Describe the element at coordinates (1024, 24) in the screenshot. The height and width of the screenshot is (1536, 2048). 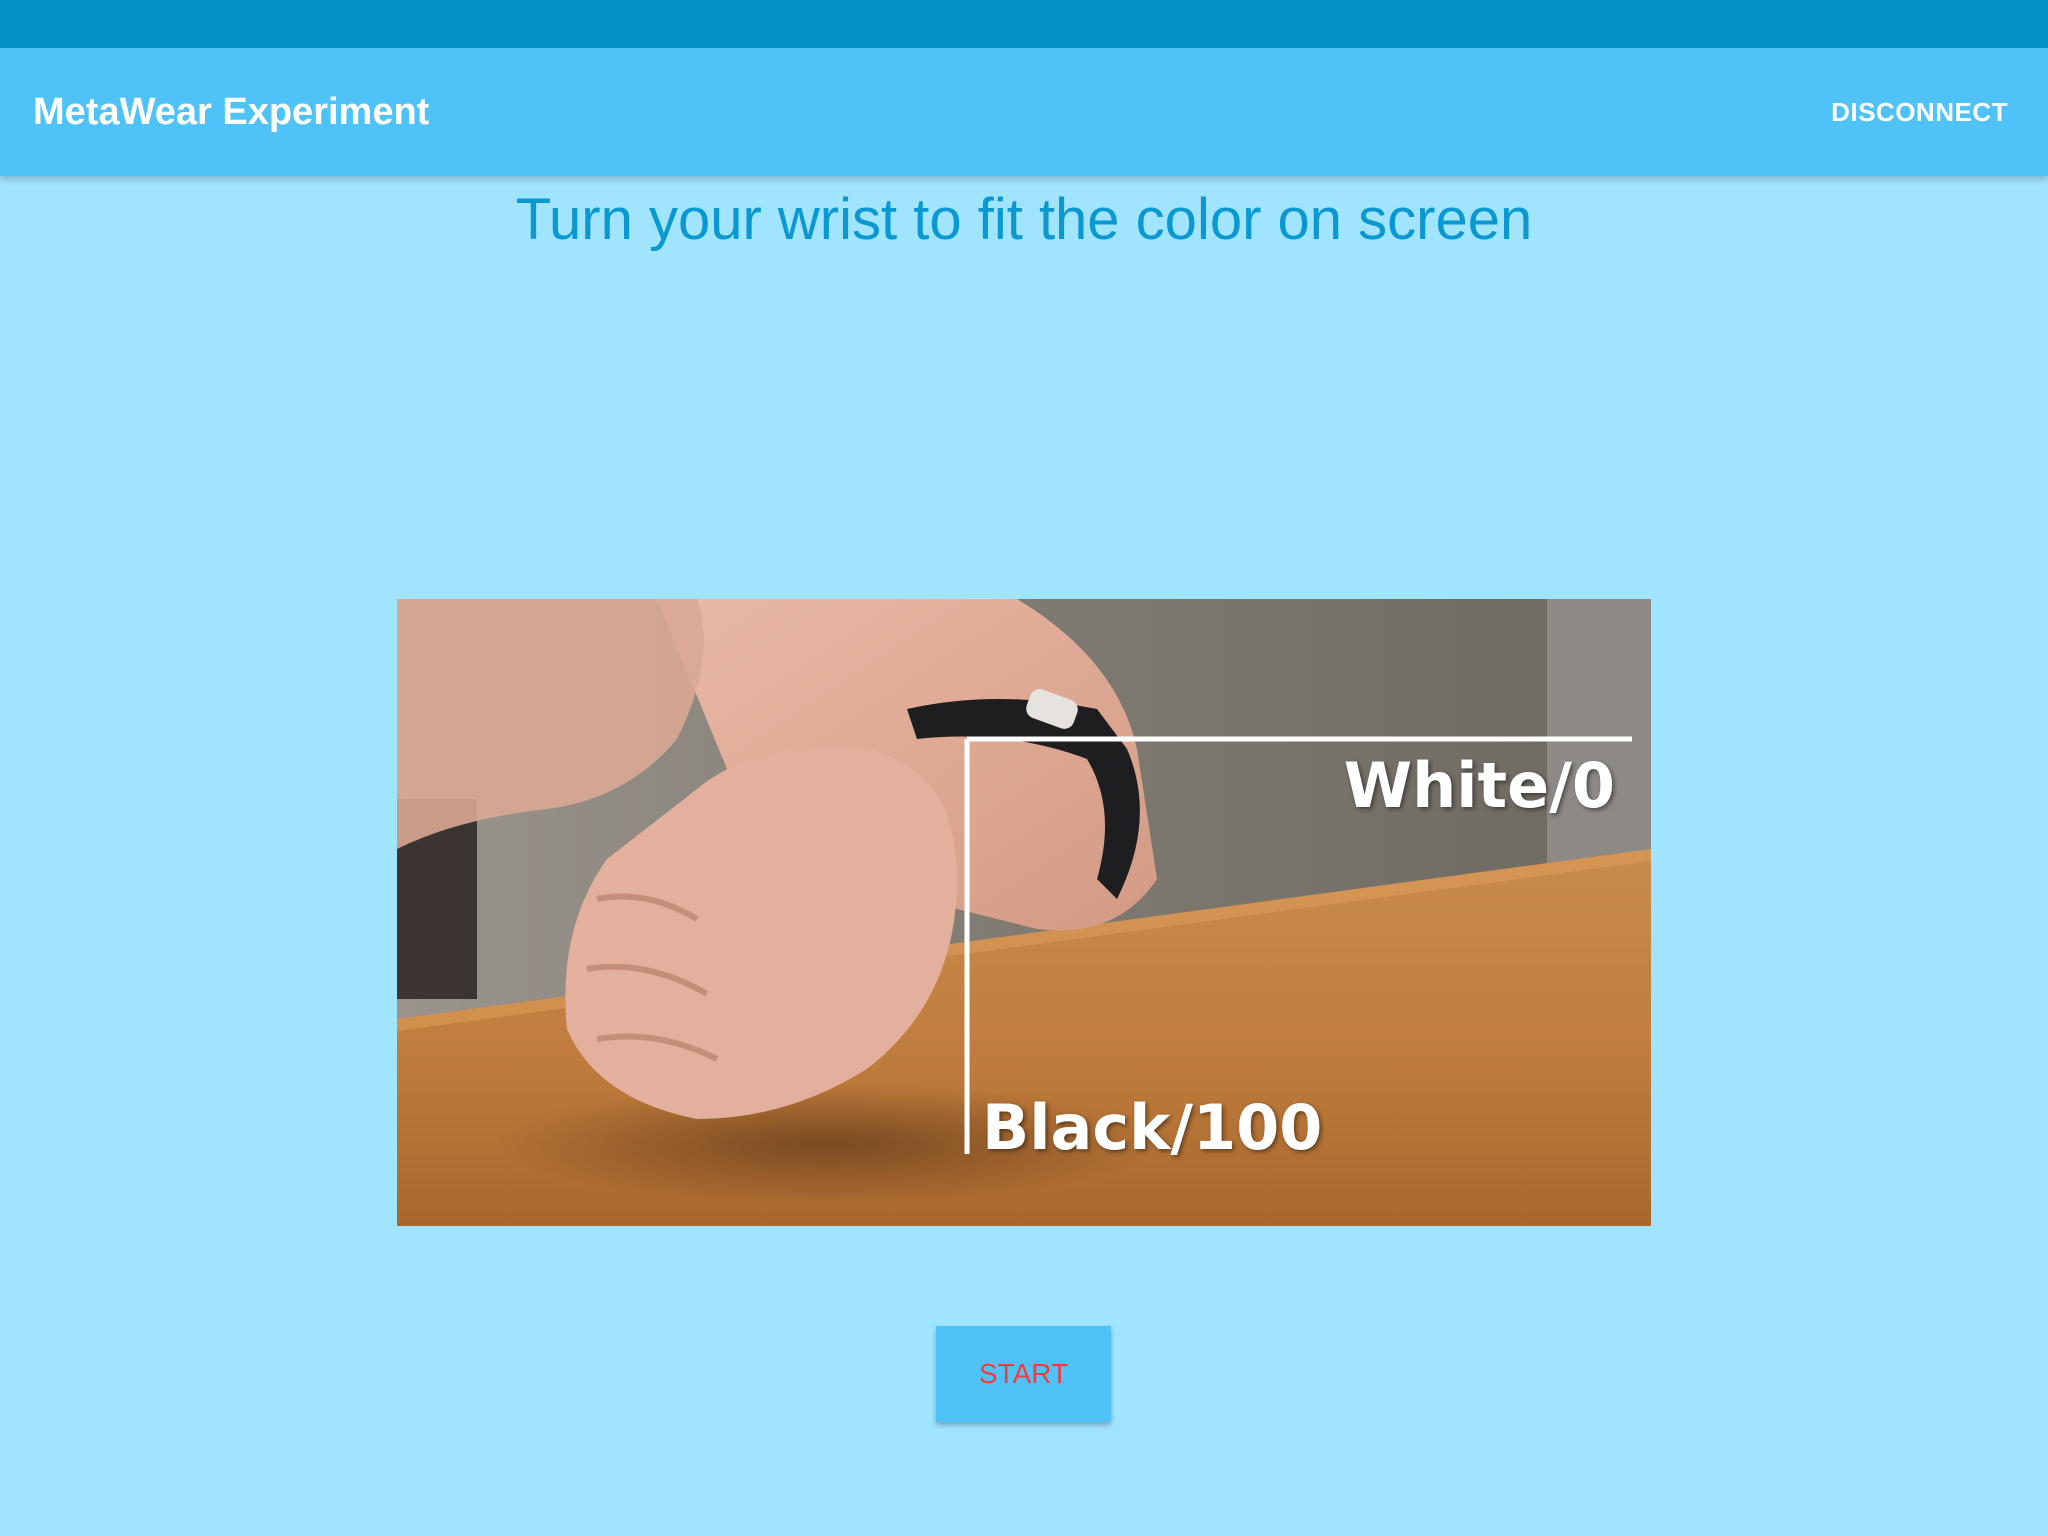
I see `status-bar` at that location.